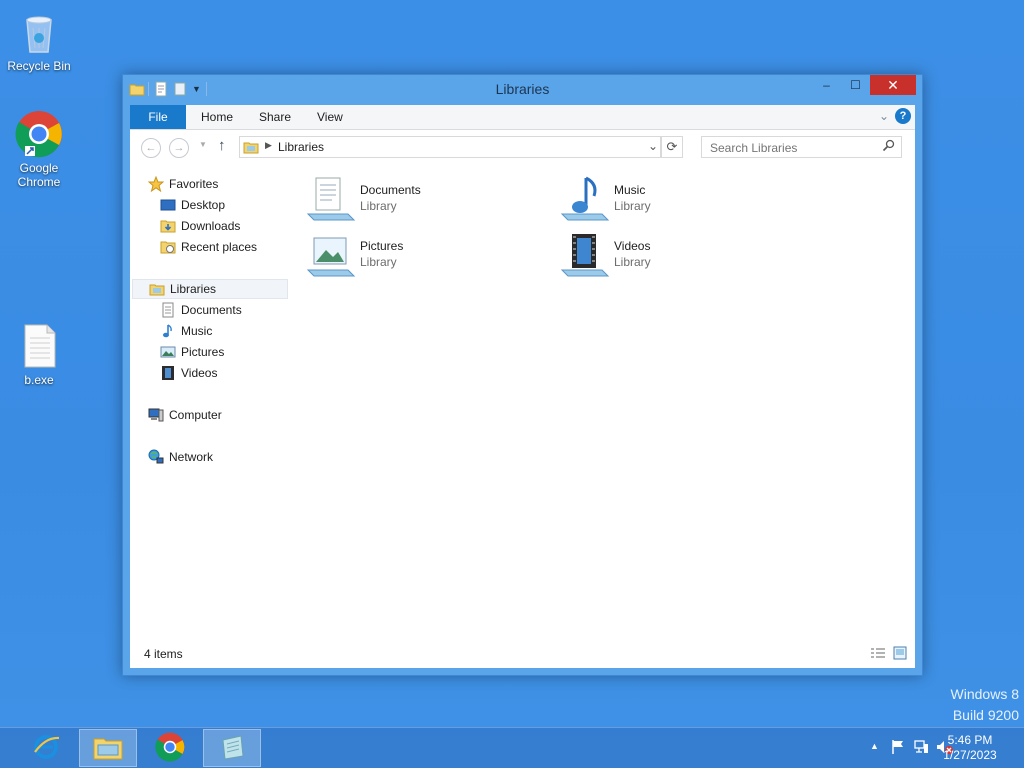 The height and width of the screenshot is (768, 1024). I want to click on breadcrumb: Libraries, so click(301, 147).